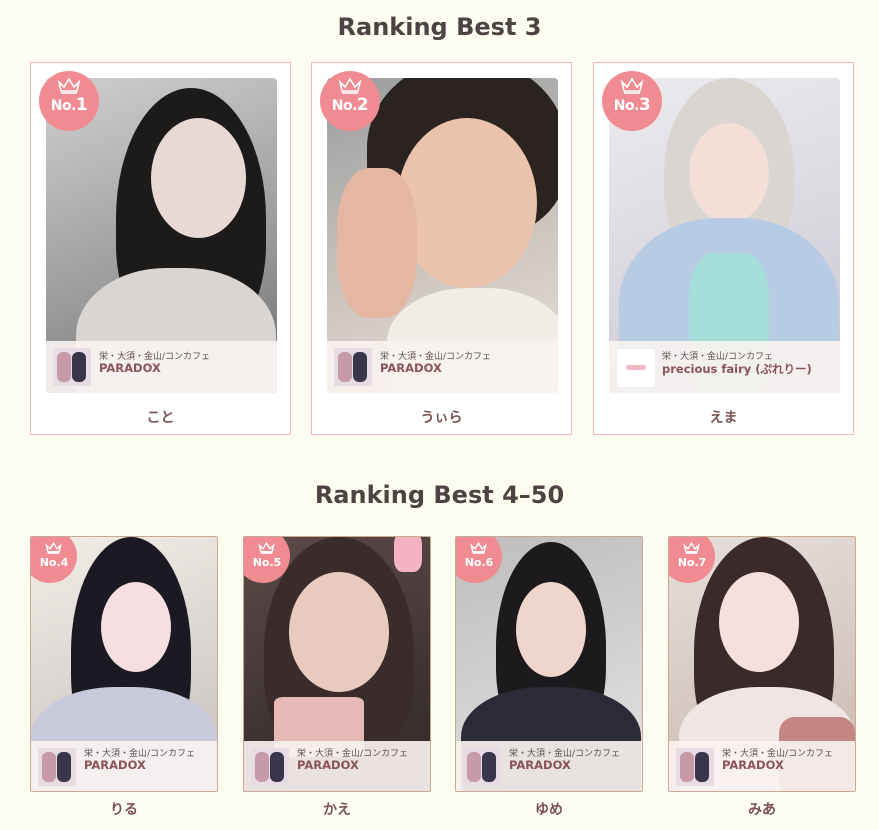 This screenshot has height=830, width=879. I want to click on shop-name: precious fairy (ぷれりー), so click(737, 369).